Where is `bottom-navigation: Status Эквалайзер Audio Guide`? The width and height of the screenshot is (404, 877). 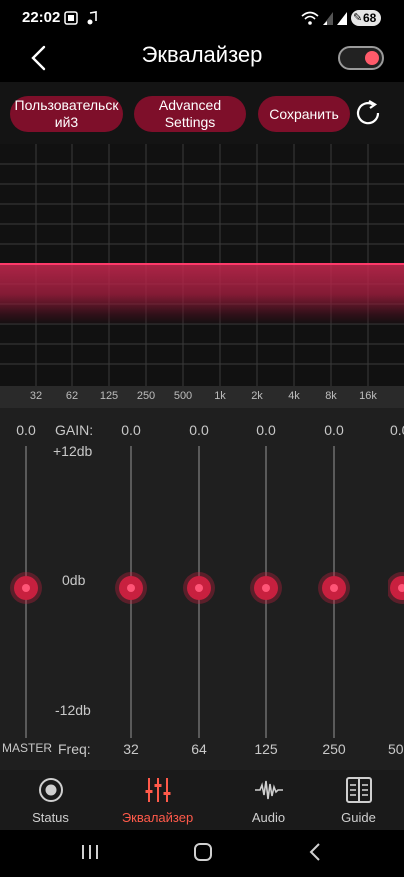 bottom-navigation: Status Эквалайзер Audio Guide is located at coordinates (202, 800).